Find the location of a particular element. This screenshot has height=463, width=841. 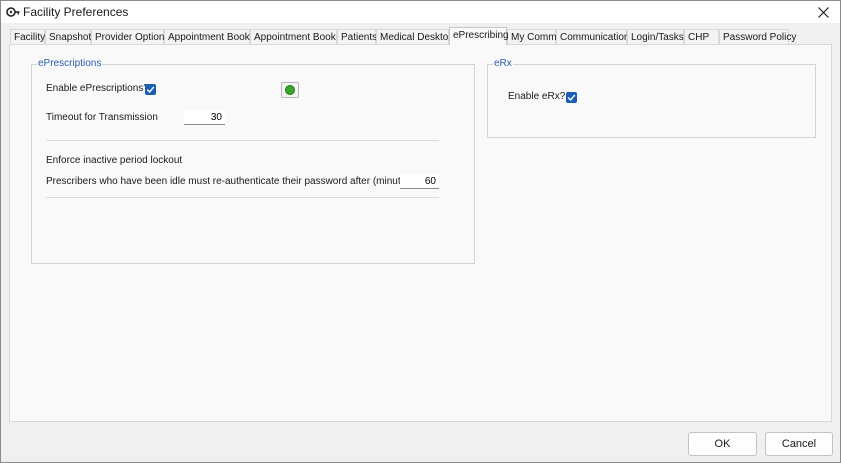

tab-appointment-book-1: Appointment Book 1 is located at coordinates (211, 36).